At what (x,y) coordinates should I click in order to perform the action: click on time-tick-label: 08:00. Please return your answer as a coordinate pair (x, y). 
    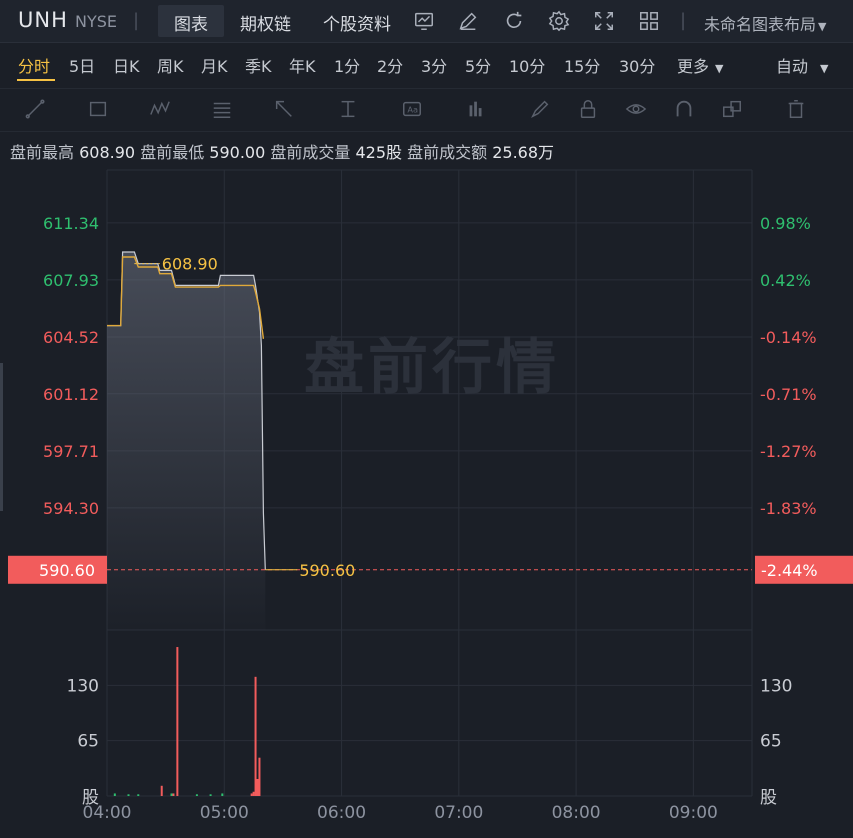
    Looking at the image, I should click on (576, 813).